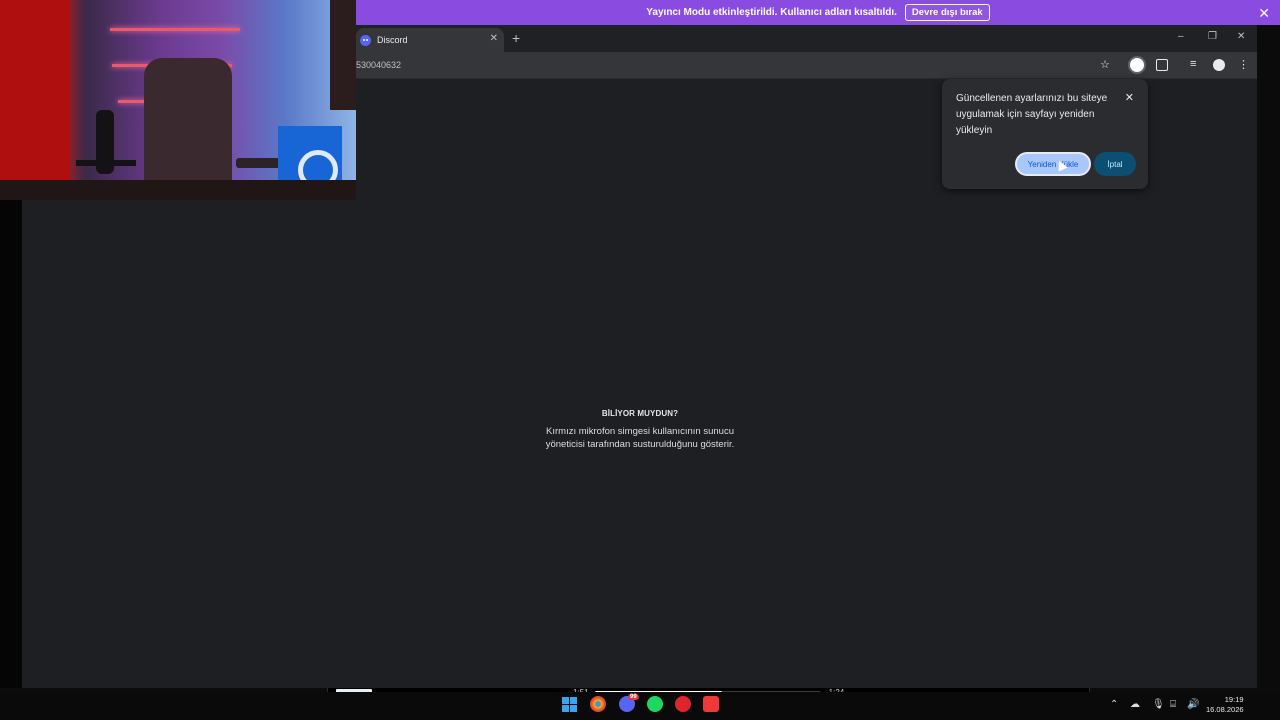 This screenshot has width=1280, height=720. What do you see at coordinates (1135, 704) in the screenshot?
I see `cloud-icon: ☁` at bounding box center [1135, 704].